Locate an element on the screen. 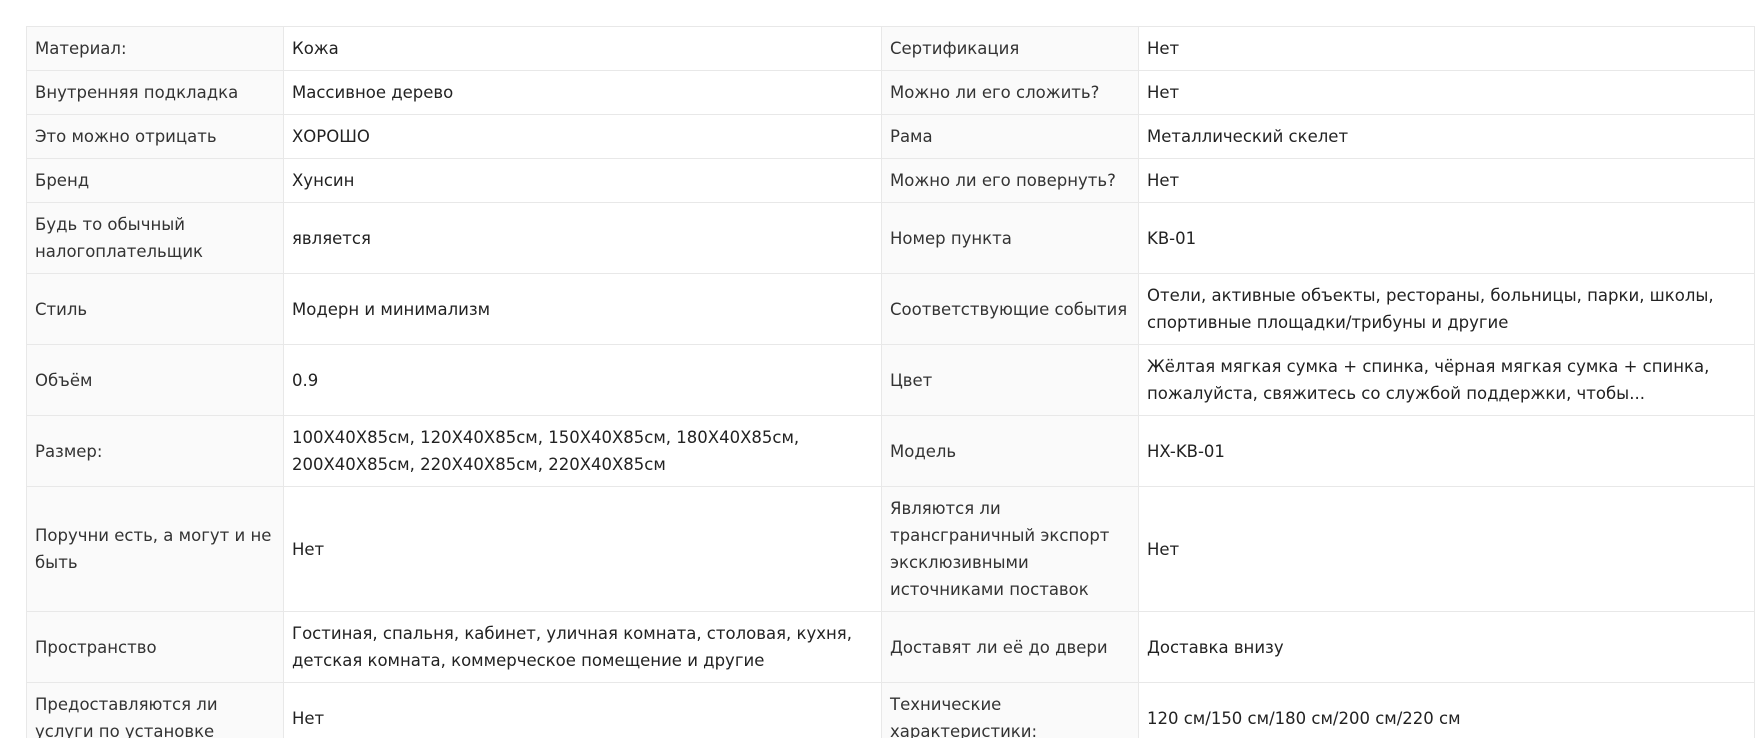 This screenshot has height=738, width=1756. property-value: KB-01 is located at coordinates (1446, 238).